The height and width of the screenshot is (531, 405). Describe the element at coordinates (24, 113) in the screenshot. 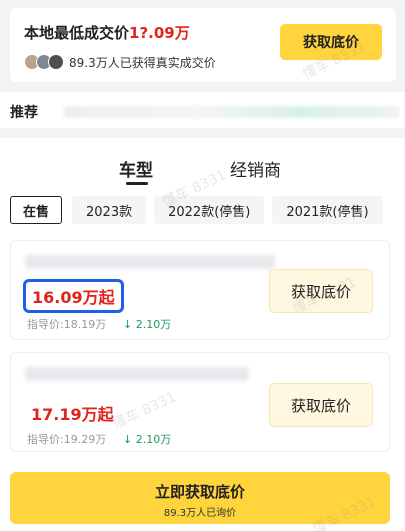

I see `recommend-label: 推荐` at that location.